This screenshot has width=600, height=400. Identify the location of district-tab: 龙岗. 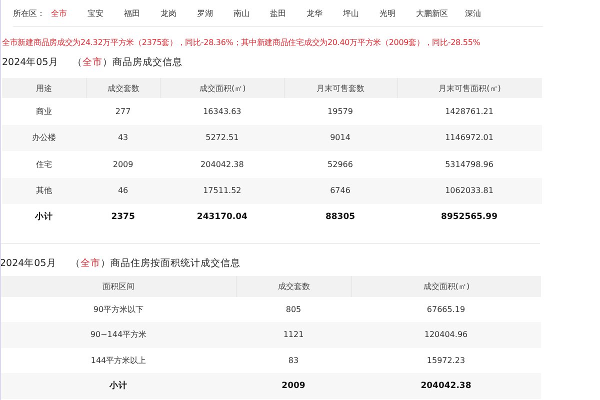
(178, 13).